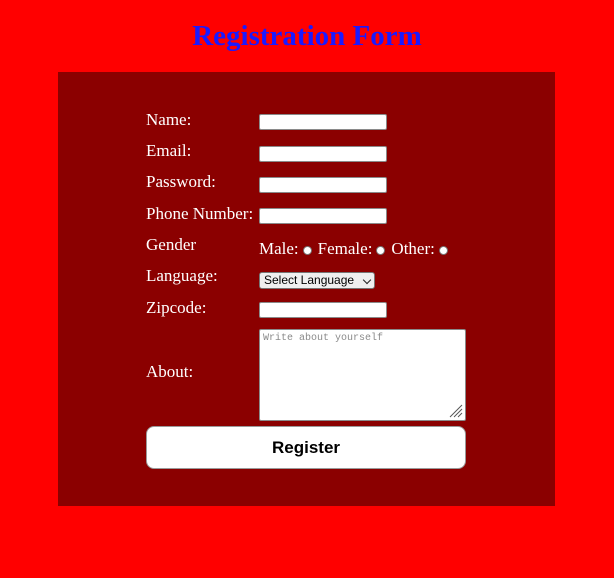  What do you see at coordinates (413, 248) in the screenshot?
I see `gender-option-other-label: Other:` at bounding box center [413, 248].